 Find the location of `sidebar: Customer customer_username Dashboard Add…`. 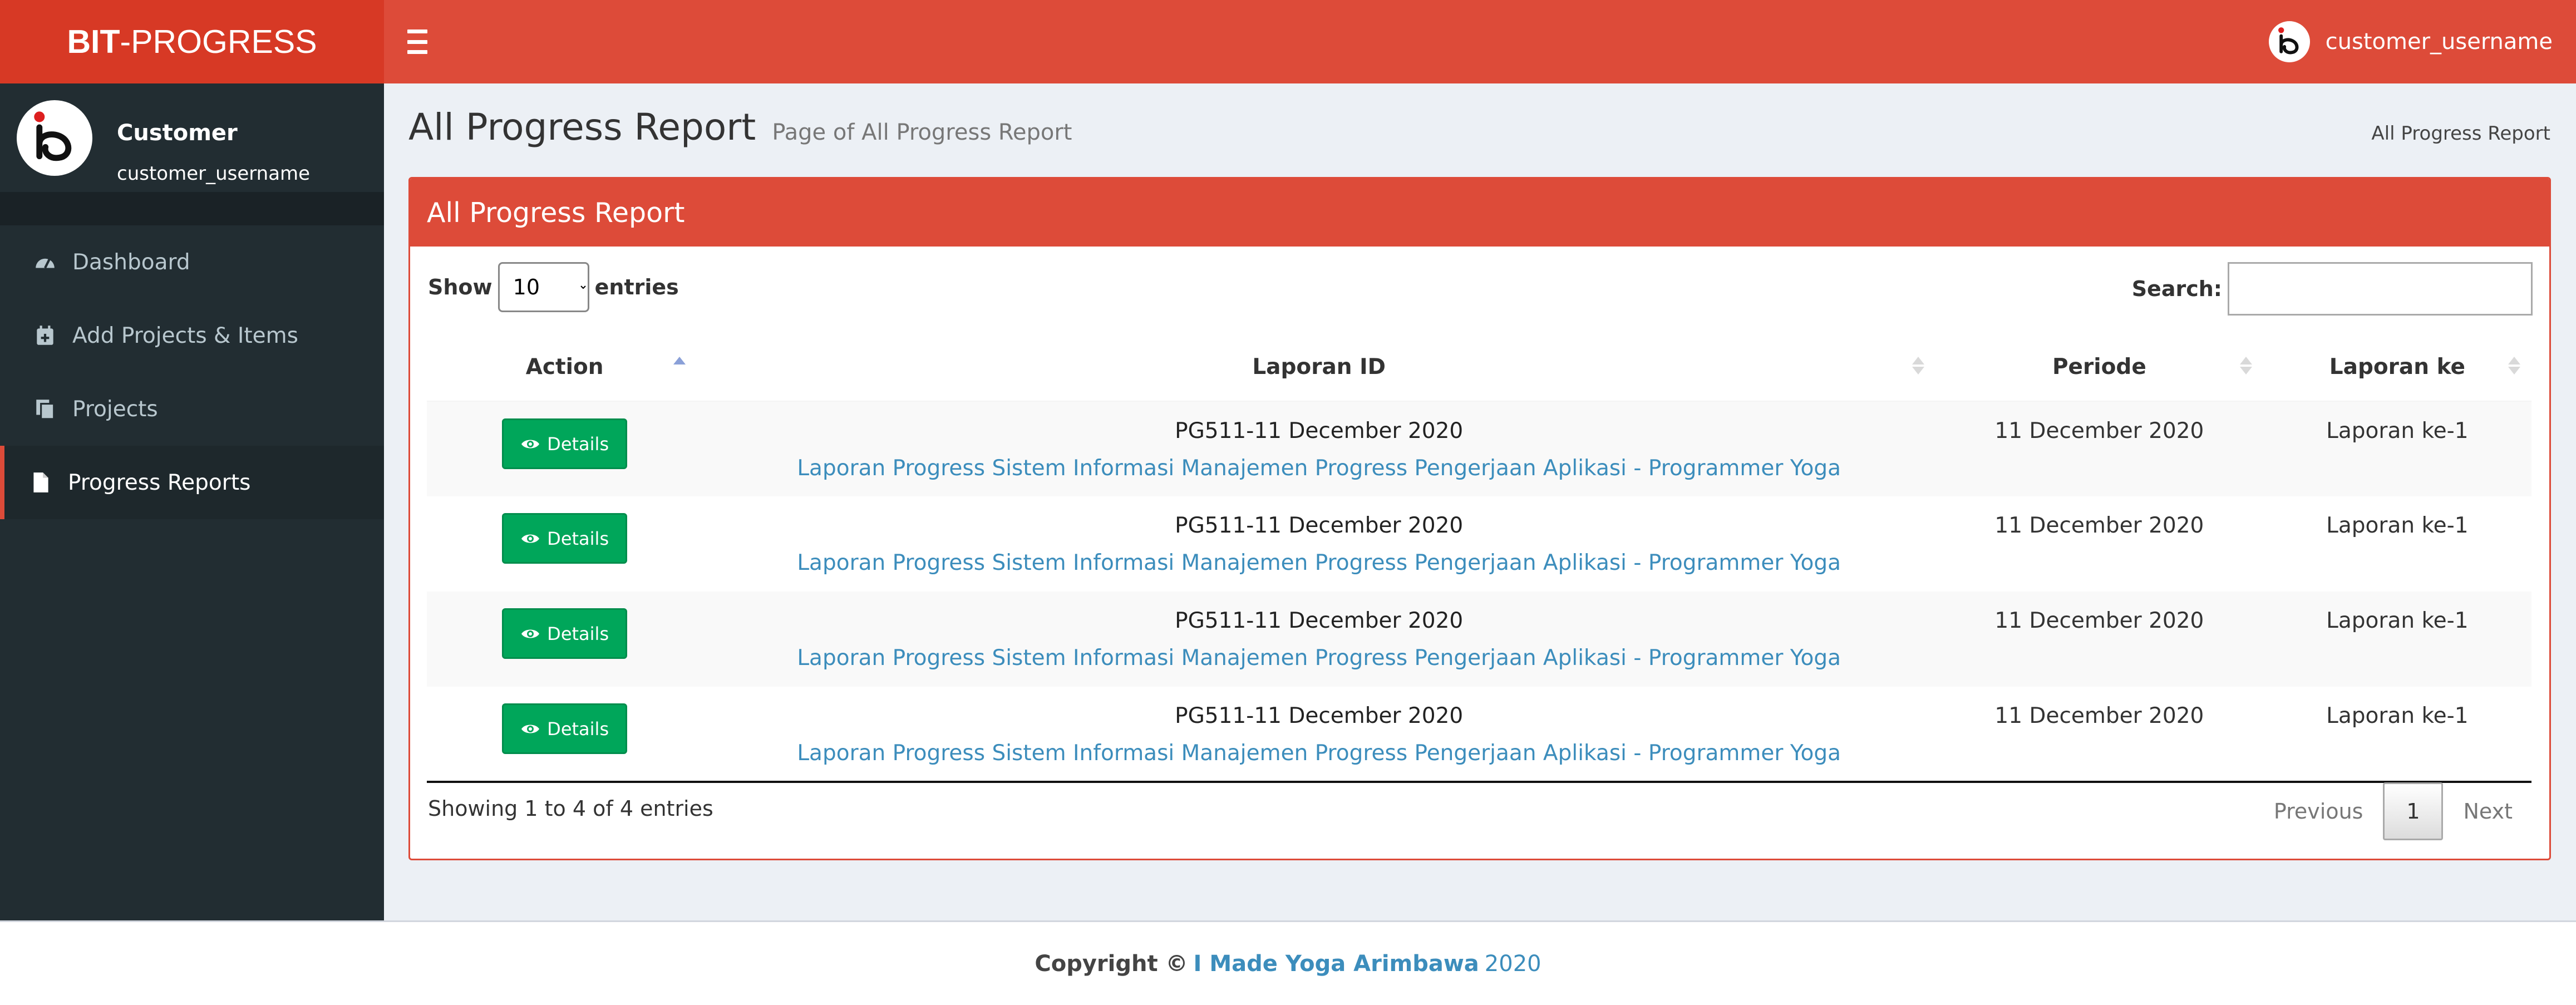

sidebar: Customer customer_username Dashboard Add… is located at coordinates (192, 501).